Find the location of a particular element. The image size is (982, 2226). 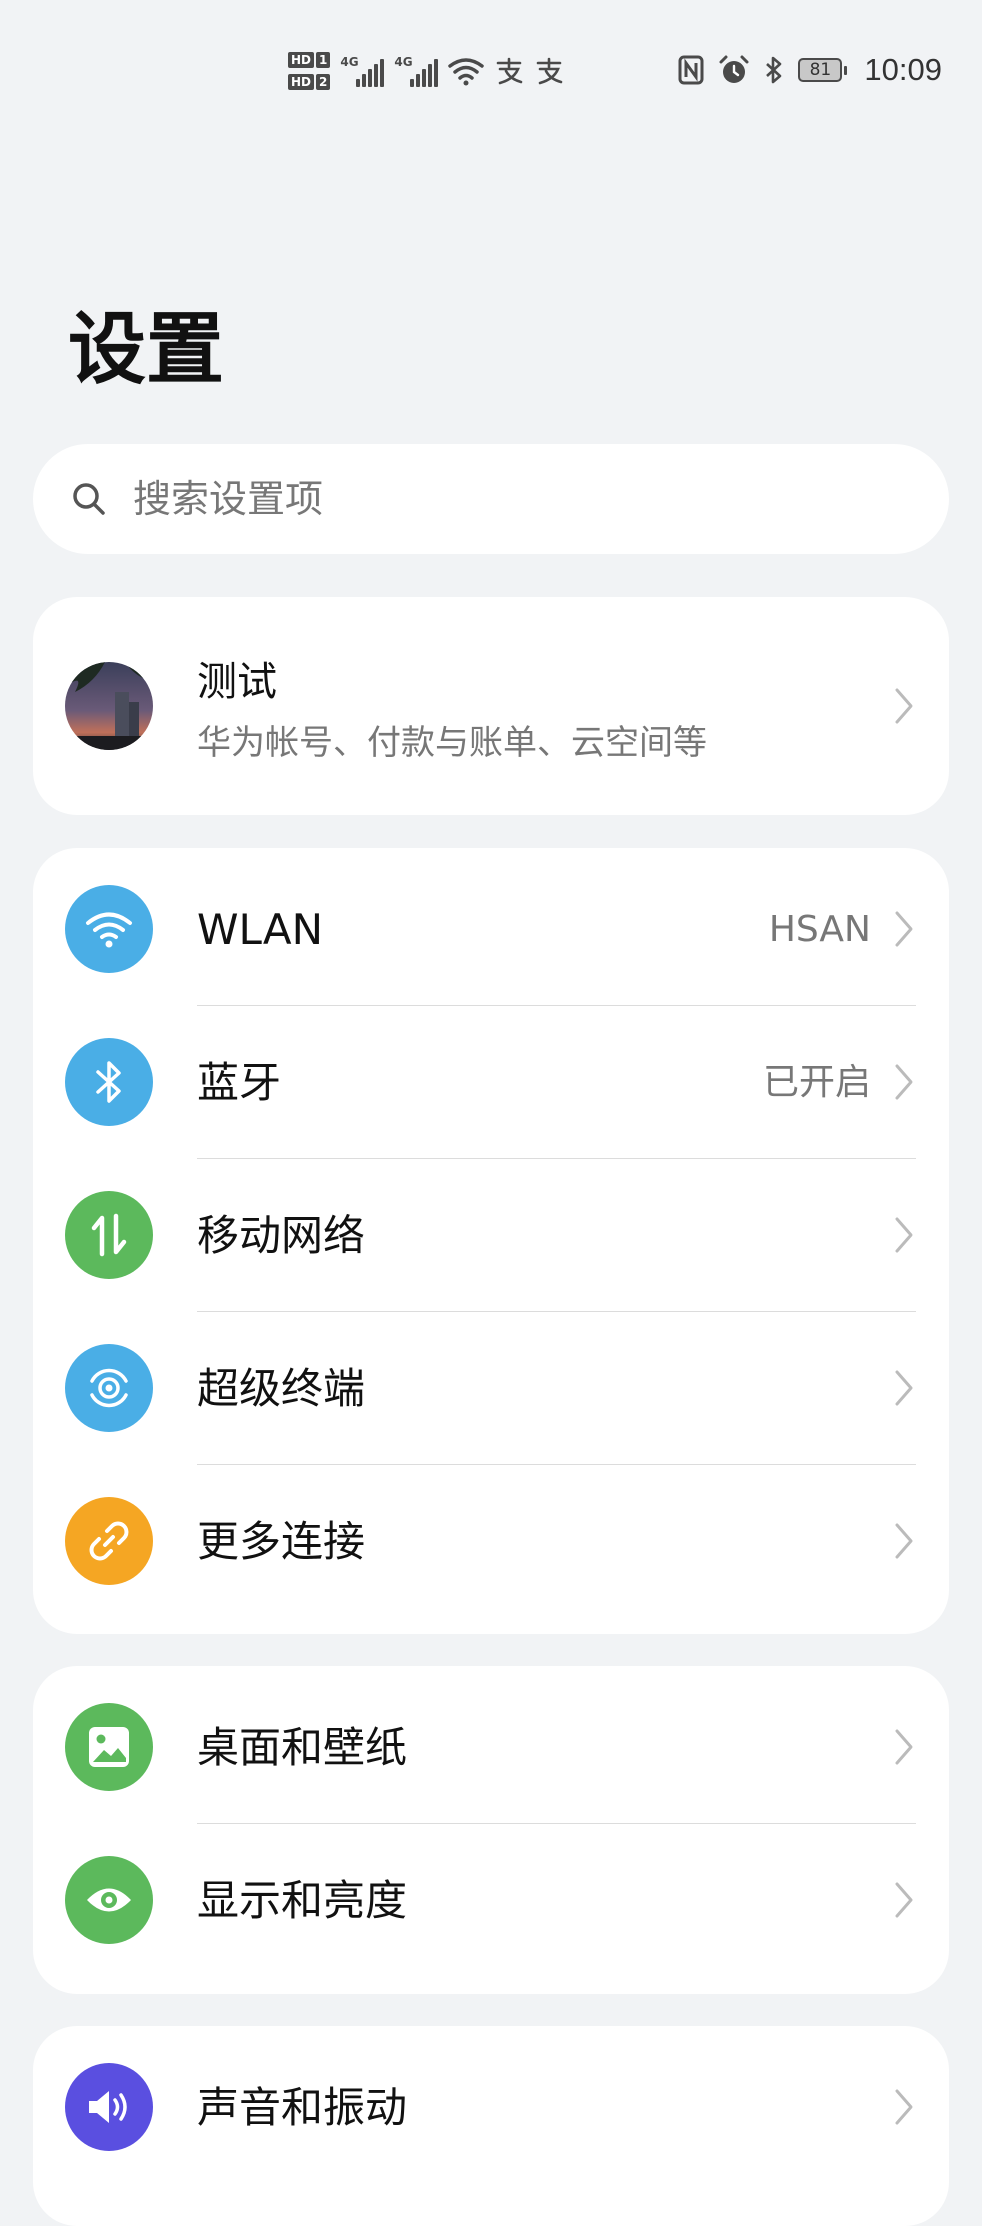

settings-item-bluetooth: 蓝牙 已开启 is located at coordinates (491, 1082).